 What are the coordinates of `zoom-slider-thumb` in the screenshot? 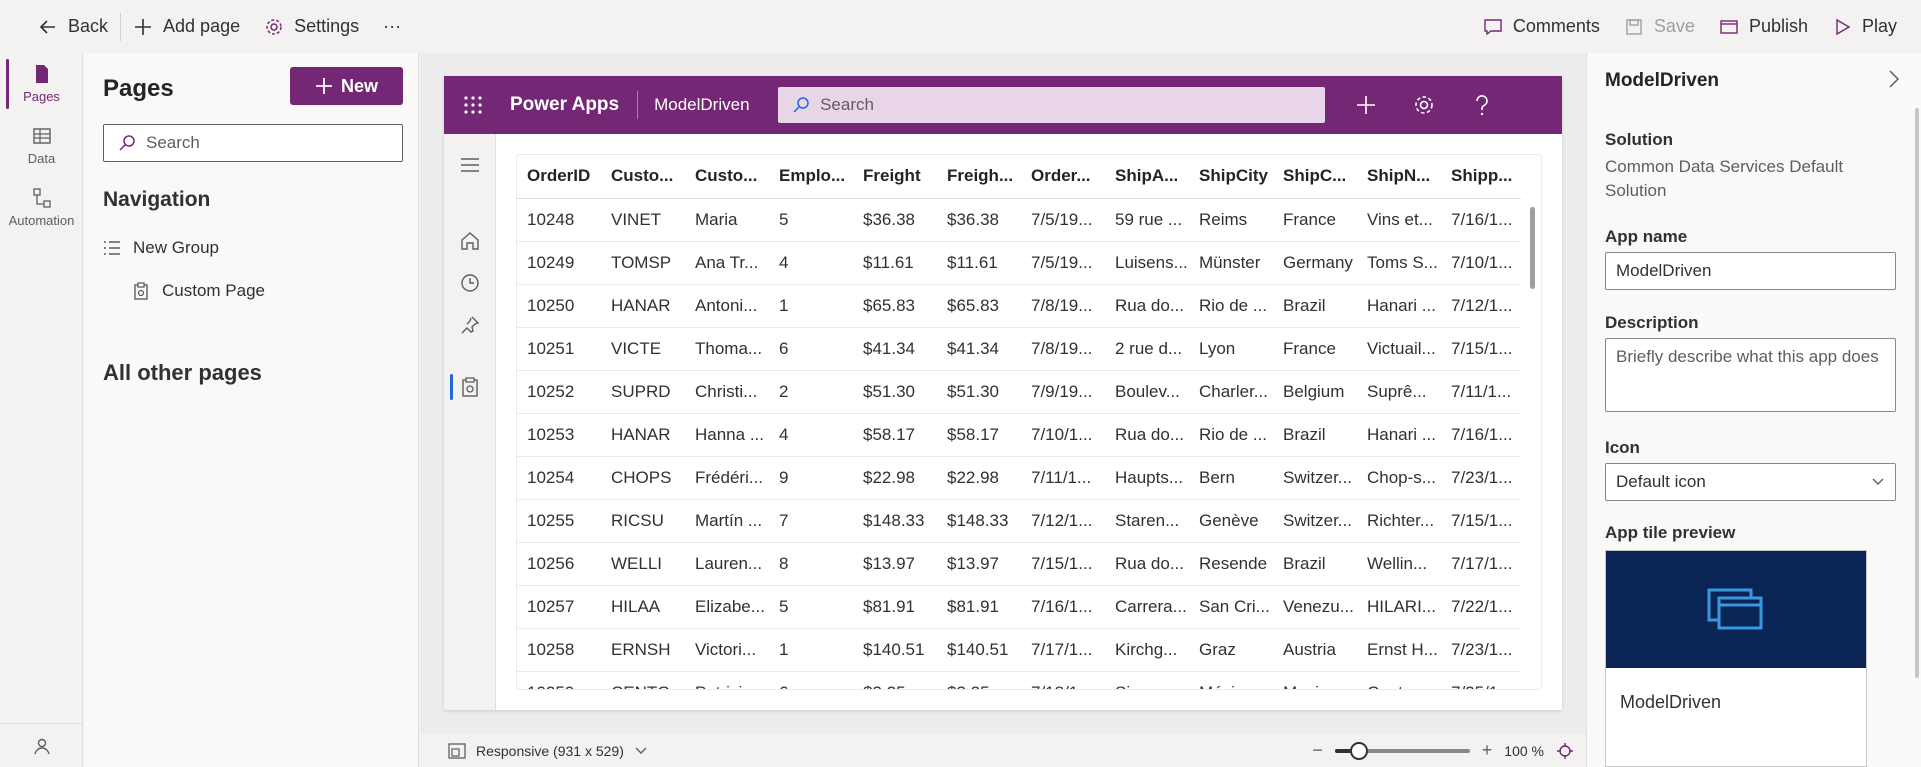 It's located at (1359, 750).